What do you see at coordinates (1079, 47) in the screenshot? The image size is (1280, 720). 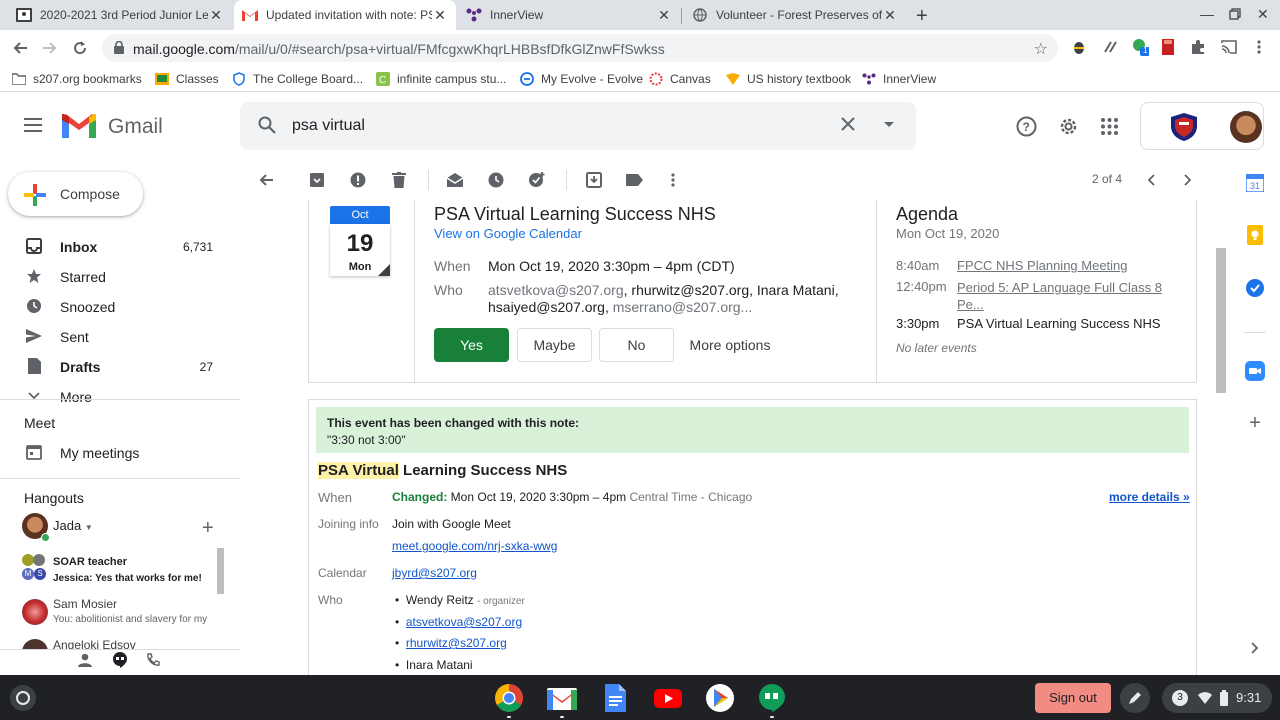 I see `extension-bee-icon` at bounding box center [1079, 47].